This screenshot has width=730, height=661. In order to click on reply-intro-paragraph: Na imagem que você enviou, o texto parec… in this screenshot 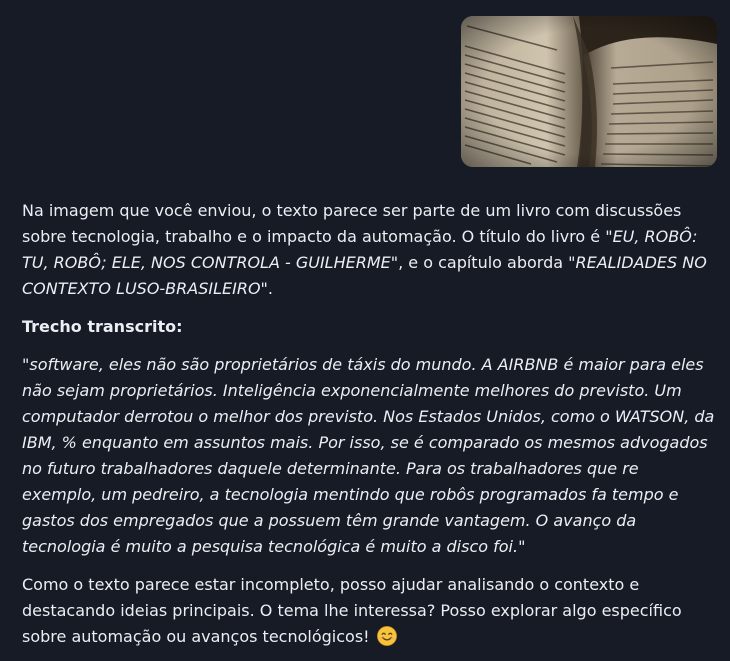, I will do `click(369, 250)`.